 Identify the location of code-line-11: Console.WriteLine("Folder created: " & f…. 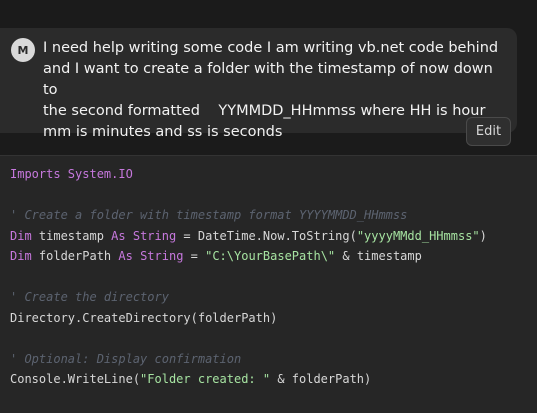
(248, 379).